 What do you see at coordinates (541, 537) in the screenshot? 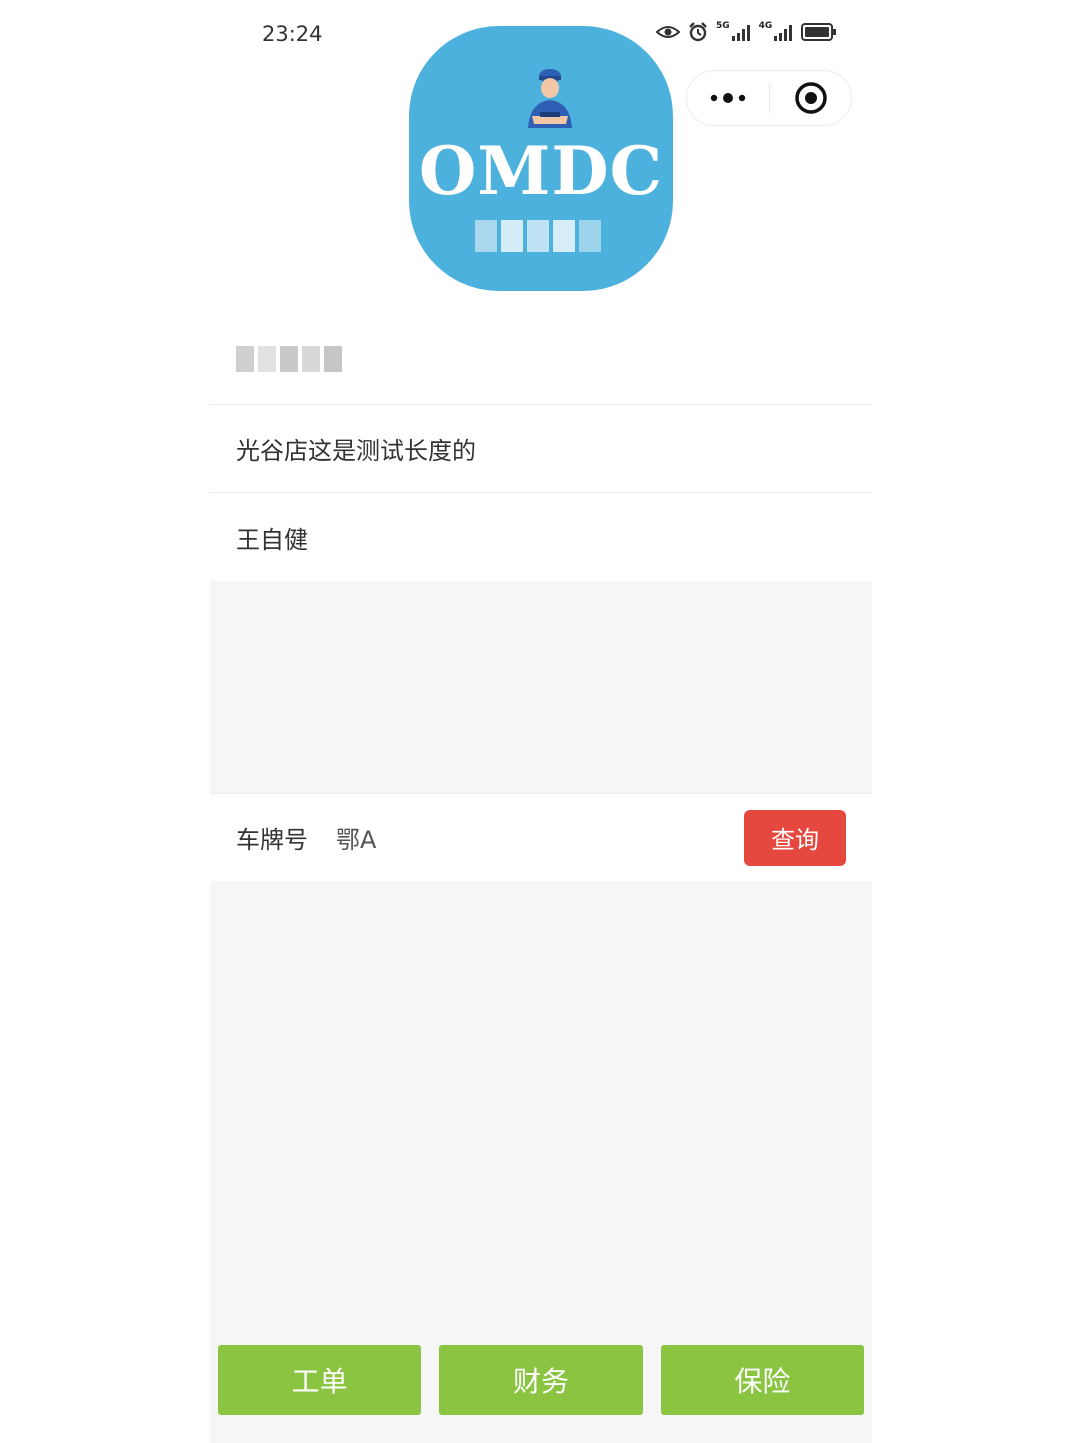
I see `staff-row: 王自健` at bounding box center [541, 537].